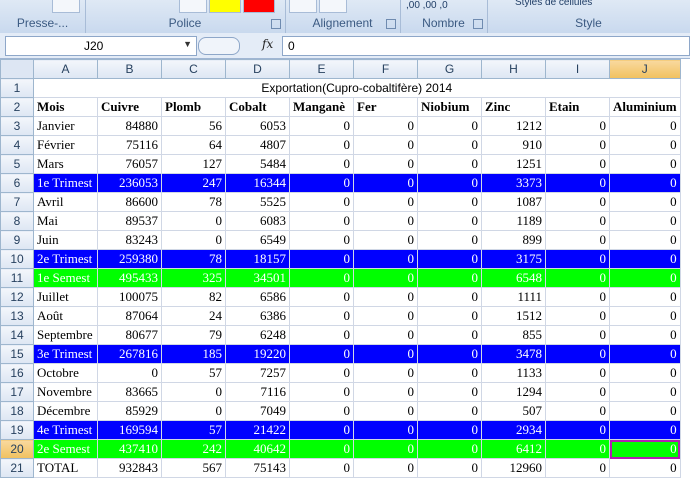  I want to click on label-cell: Novembre, so click(65, 392).